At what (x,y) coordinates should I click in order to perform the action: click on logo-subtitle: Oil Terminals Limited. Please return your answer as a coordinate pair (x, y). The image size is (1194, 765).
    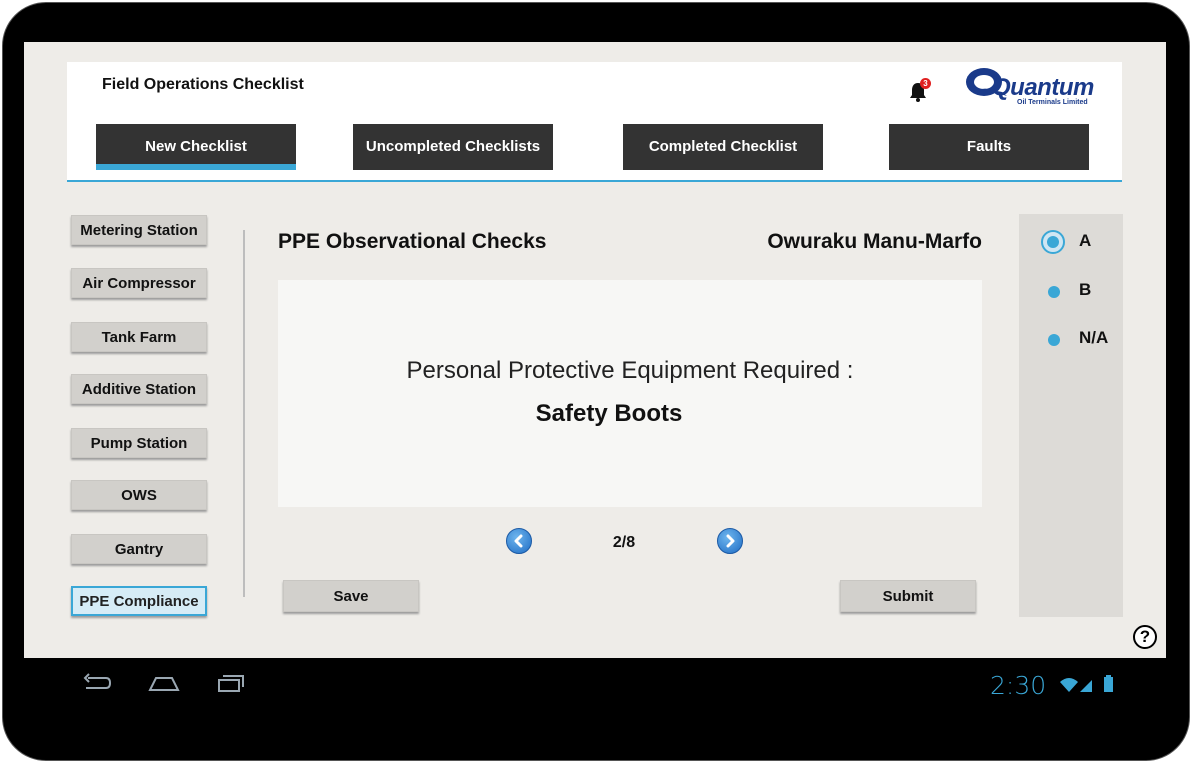
    Looking at the image, I should click on (1052, 102).